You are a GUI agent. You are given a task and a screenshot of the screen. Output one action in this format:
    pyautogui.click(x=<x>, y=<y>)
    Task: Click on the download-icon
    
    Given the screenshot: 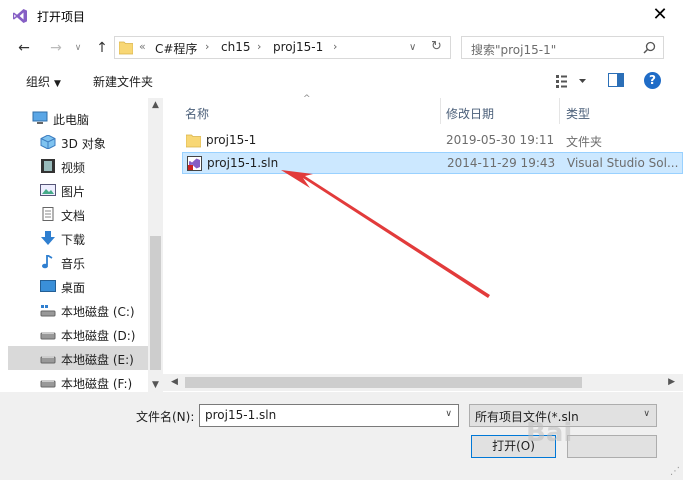 What is the action you would take?
    pyautogui.click(x=48, y=238)
    